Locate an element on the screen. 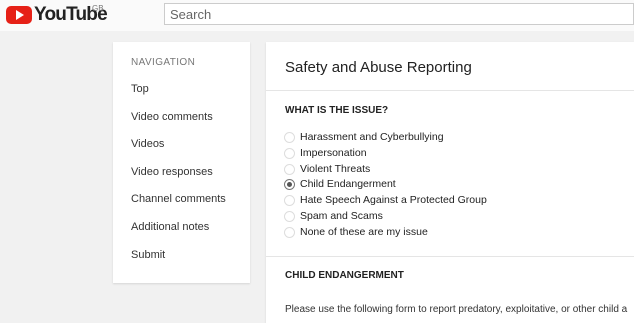 This screenshot has width=634, height=323. youtube-logo: YouTube GB is located at coordinates (57, 15).